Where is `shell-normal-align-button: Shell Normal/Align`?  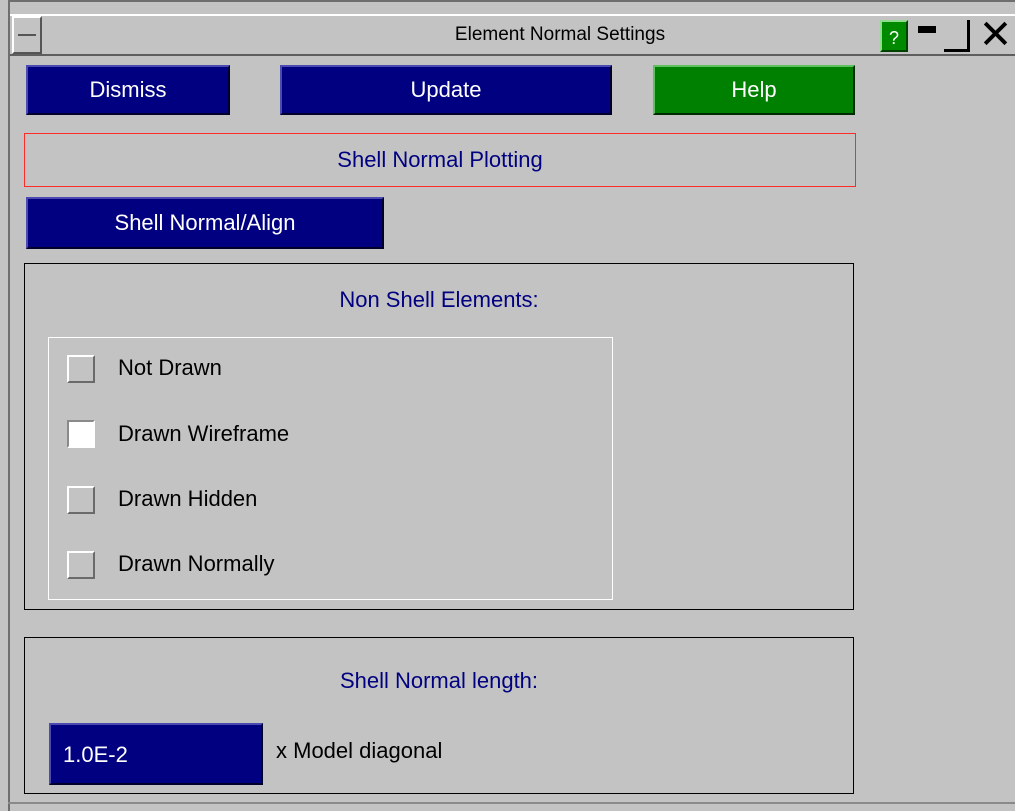 shell-normal-align-button: Shell Normal/Align is located at coordinates (205, 223).